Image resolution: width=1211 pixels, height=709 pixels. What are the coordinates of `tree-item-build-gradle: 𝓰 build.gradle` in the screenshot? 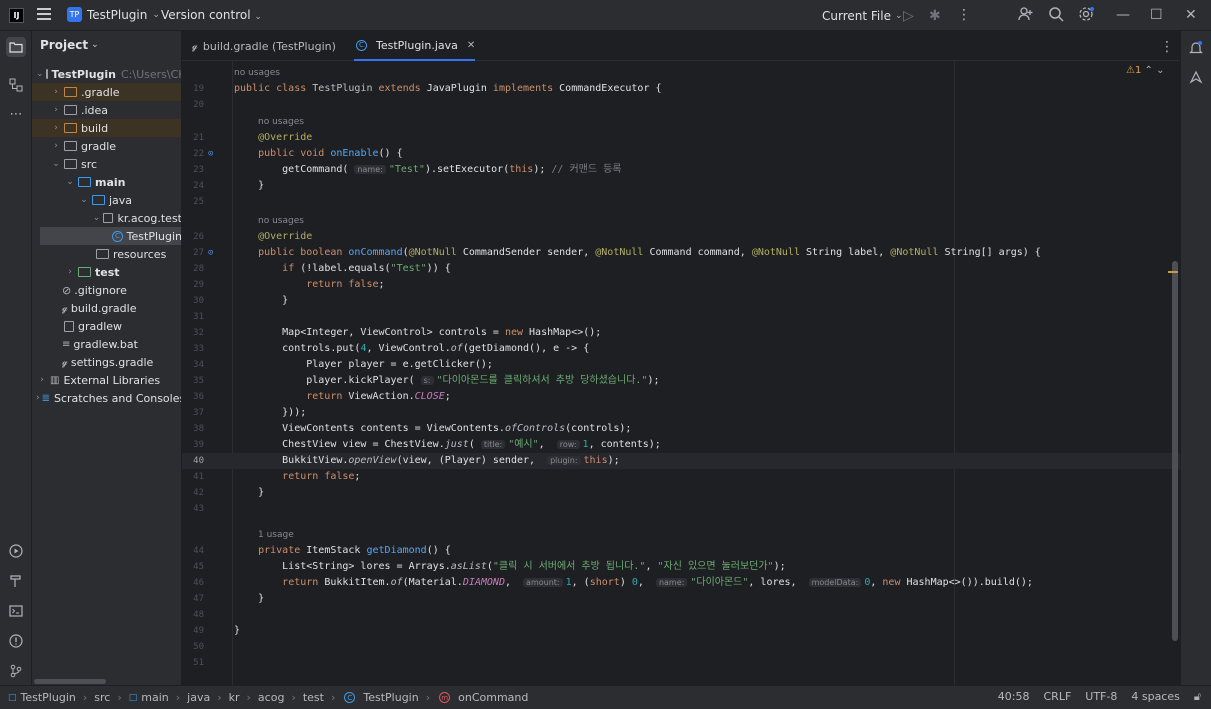 It's located at (106, 308).